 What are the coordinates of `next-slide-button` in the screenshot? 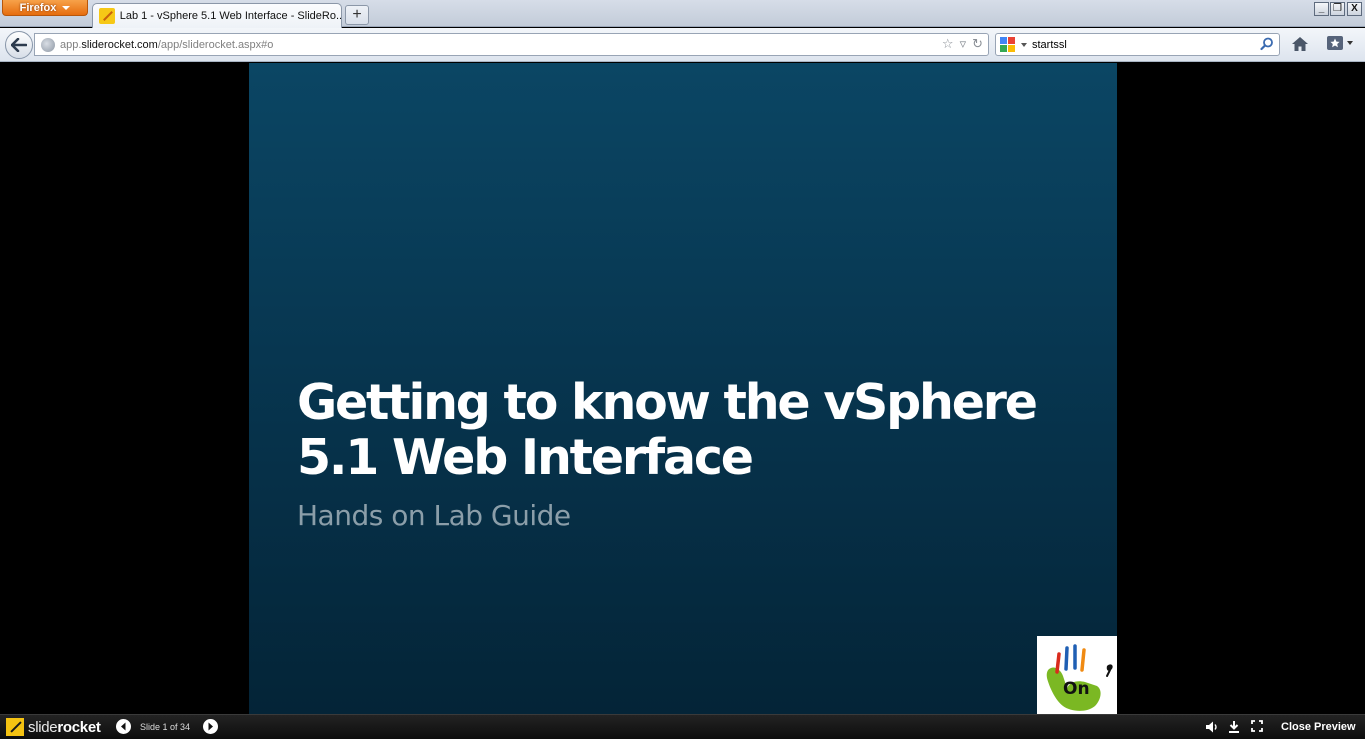 It's located at (210, 726).